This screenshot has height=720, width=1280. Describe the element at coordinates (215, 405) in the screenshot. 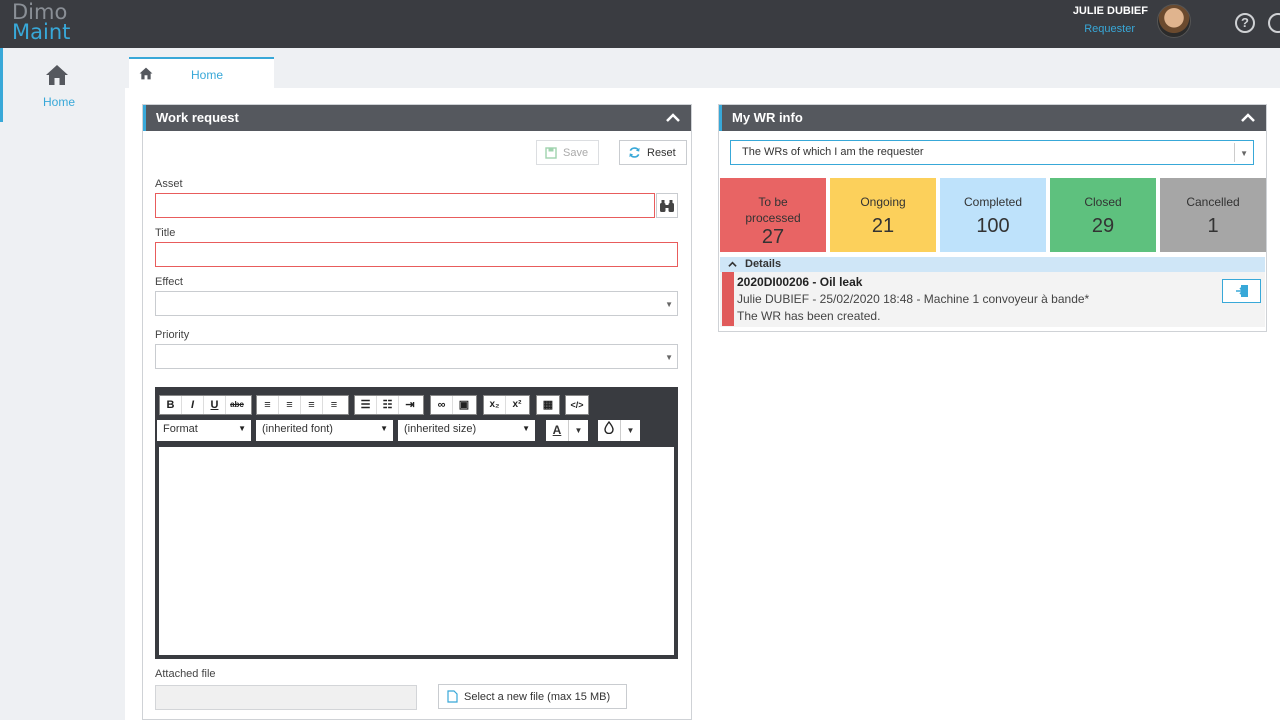

I see `underline-button: U` at that location.